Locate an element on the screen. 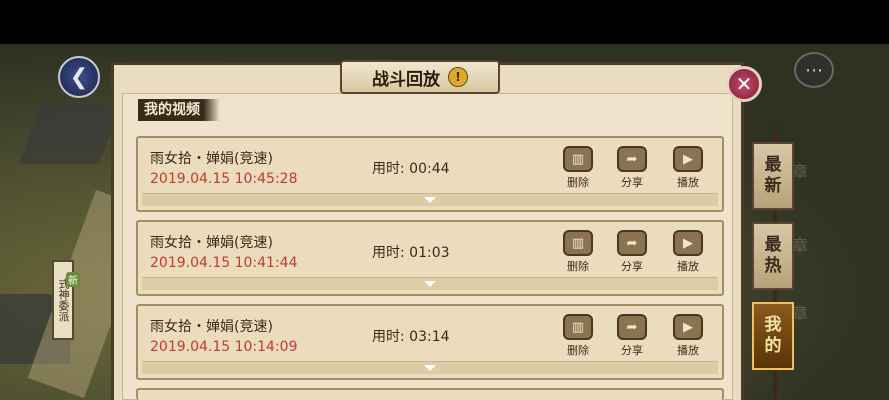  tab-latest: 最新 is located at coordinates (773, 176).